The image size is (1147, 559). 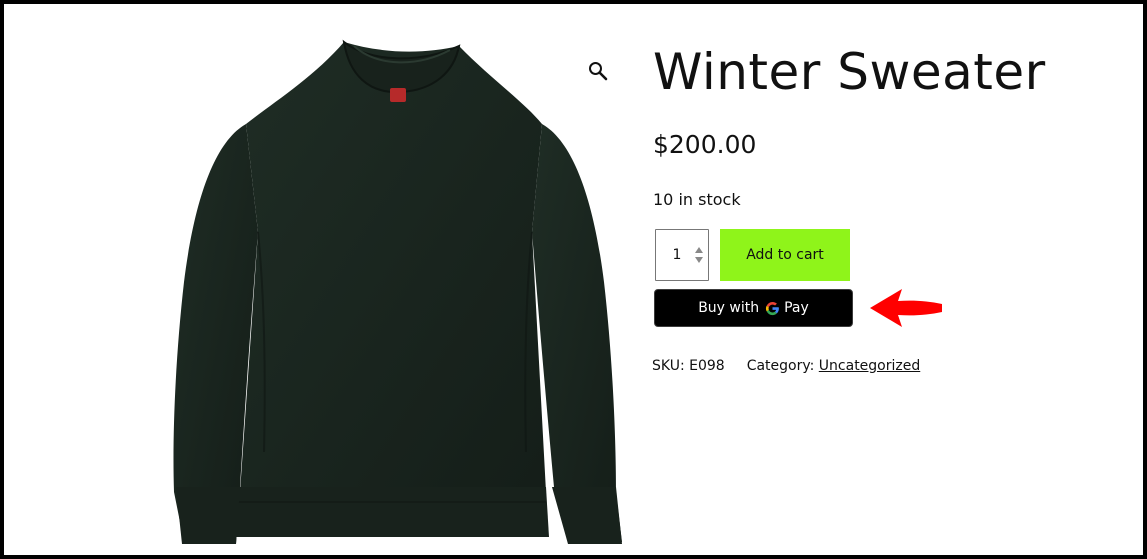 What do you see at coordinates (796, 308) in the screenshot?
I see `gpay-suffix-label: Pay` at bounding box center [796, 308].